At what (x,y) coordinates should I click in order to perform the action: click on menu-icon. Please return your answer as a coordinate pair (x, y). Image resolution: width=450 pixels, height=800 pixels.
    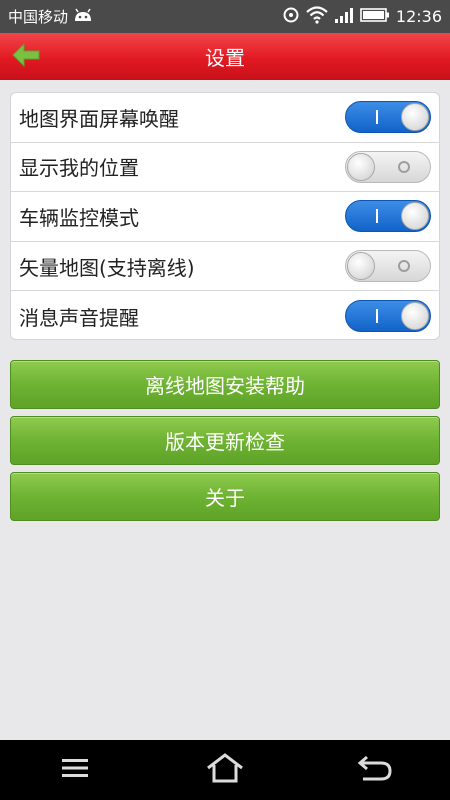
    Looking at the image, I should click on (75, 770).